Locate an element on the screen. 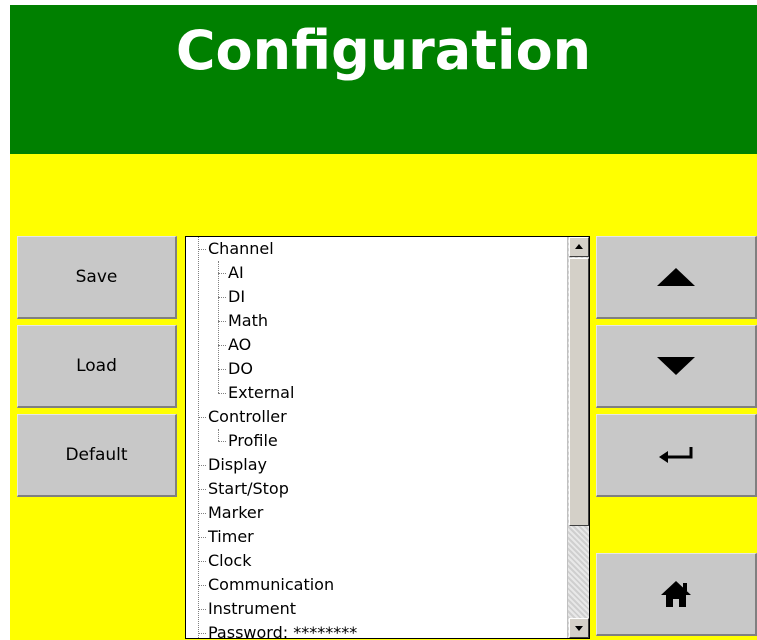 This screenshot has width=757, height=640. scrollbar-thumb is located at coordinates (579, 392).